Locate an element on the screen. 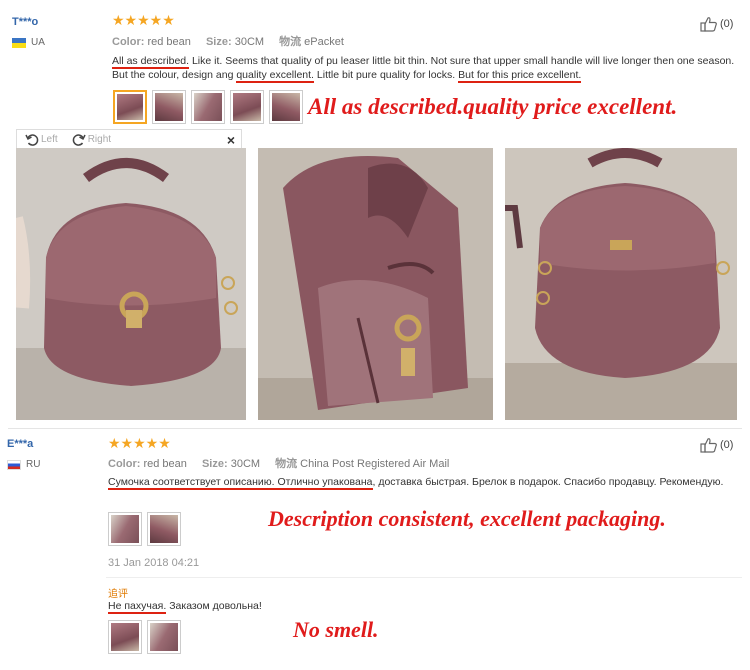 This screenshot has width=750, height=670. followup-text: Не пахучая. Заказом довольна! is located at coordinates (185, 606).